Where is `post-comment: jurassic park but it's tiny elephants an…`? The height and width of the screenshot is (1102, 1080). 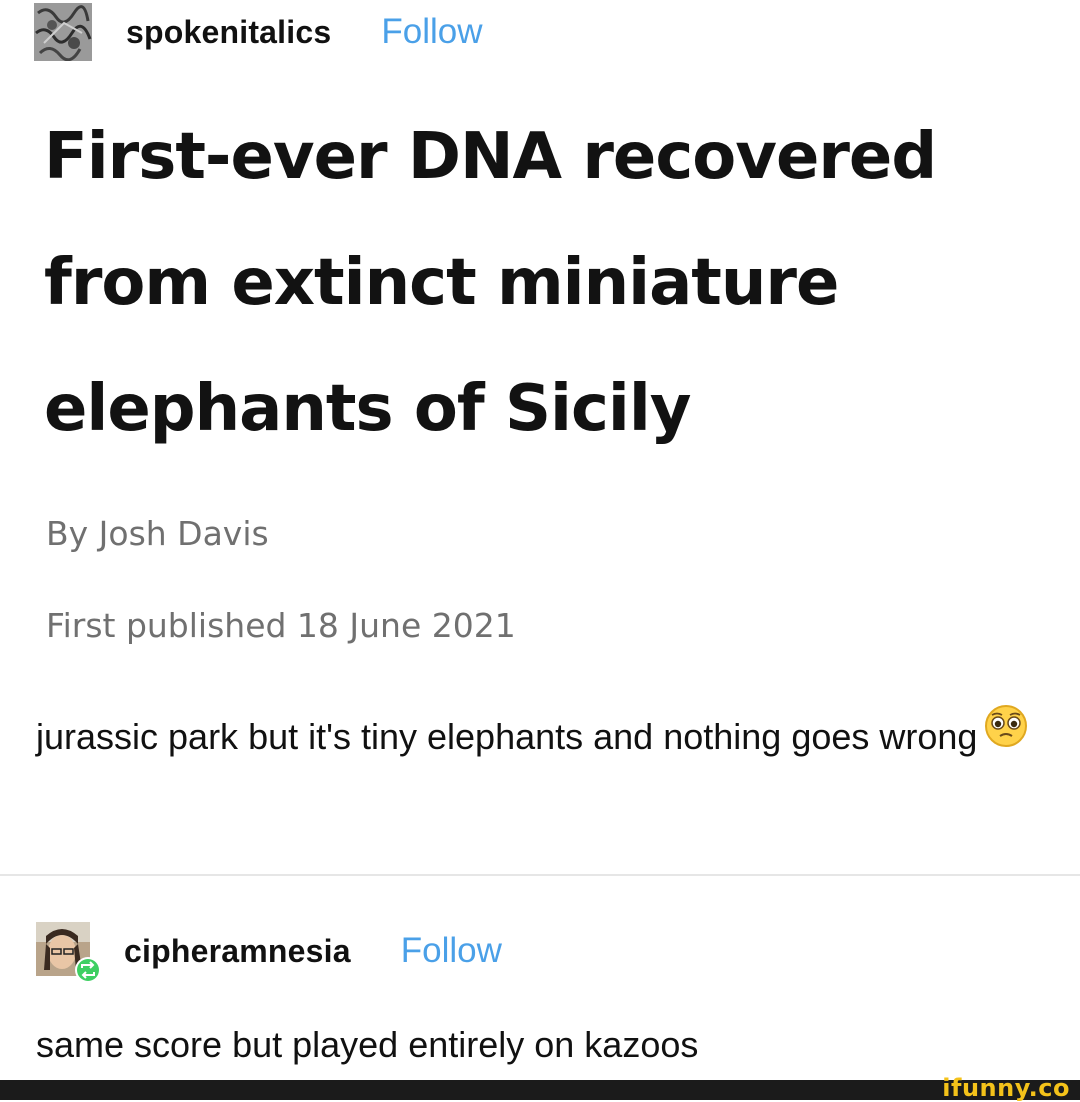 post-comment: jurassic park but it's tiny elephants an… is located at coordinates (536, 735).